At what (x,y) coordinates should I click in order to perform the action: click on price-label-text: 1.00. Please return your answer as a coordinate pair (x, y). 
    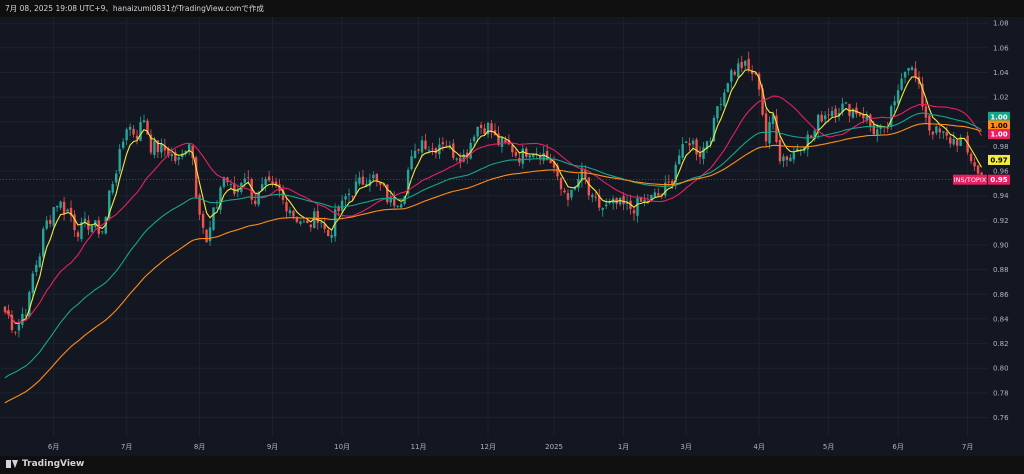
    Looking at the image, I should click on (998, 117).